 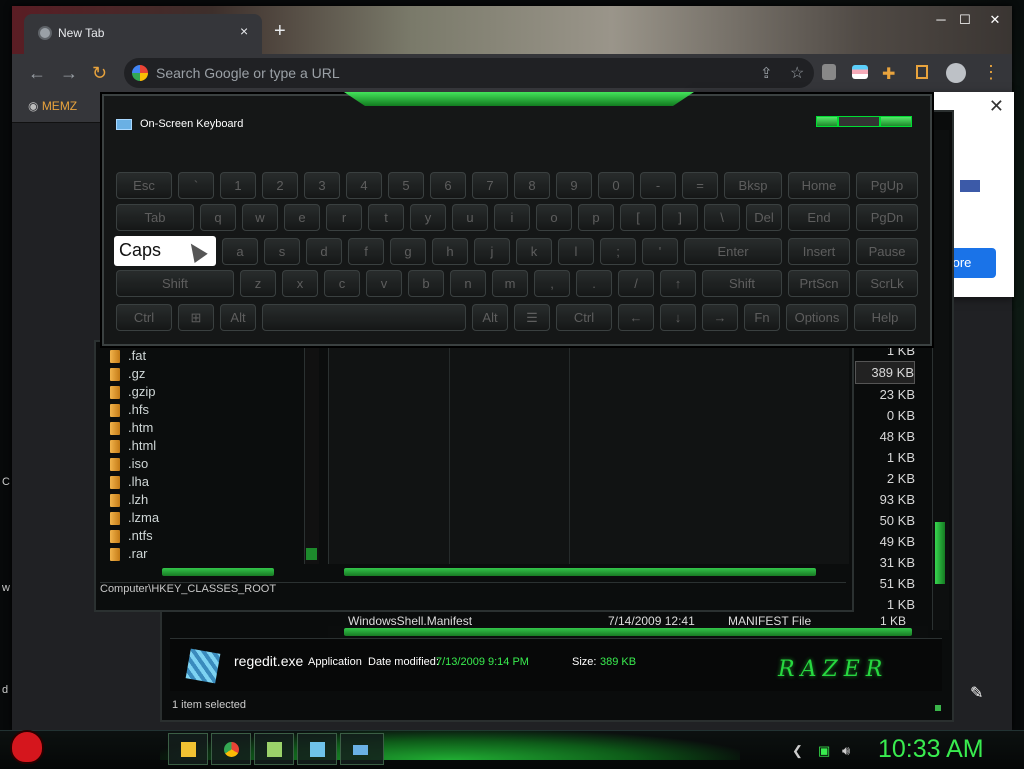 What do you see at coordinates (144, 185) in the screenshot?
I see `key-esc: Esc` at bounding box center [144, 185].